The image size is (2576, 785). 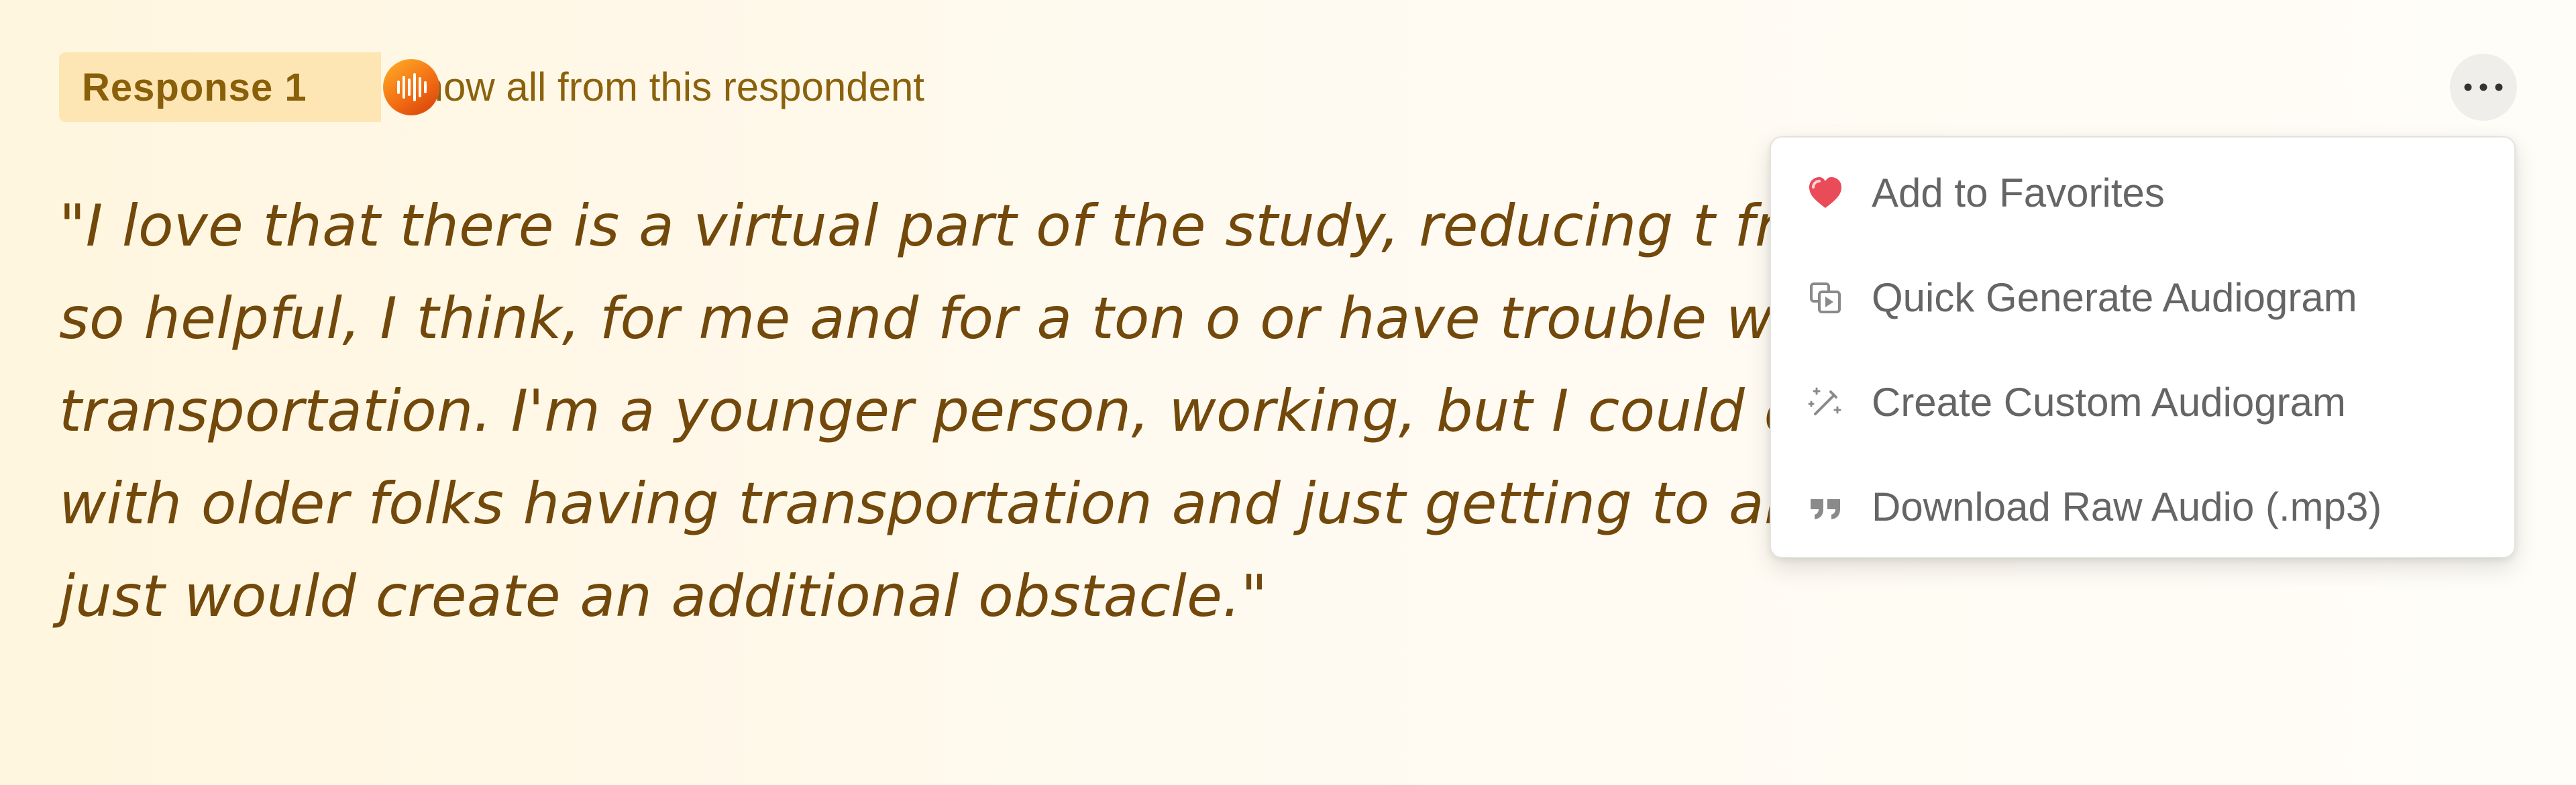 I want to click on more-options-icon, so click(x=2483, y=87).